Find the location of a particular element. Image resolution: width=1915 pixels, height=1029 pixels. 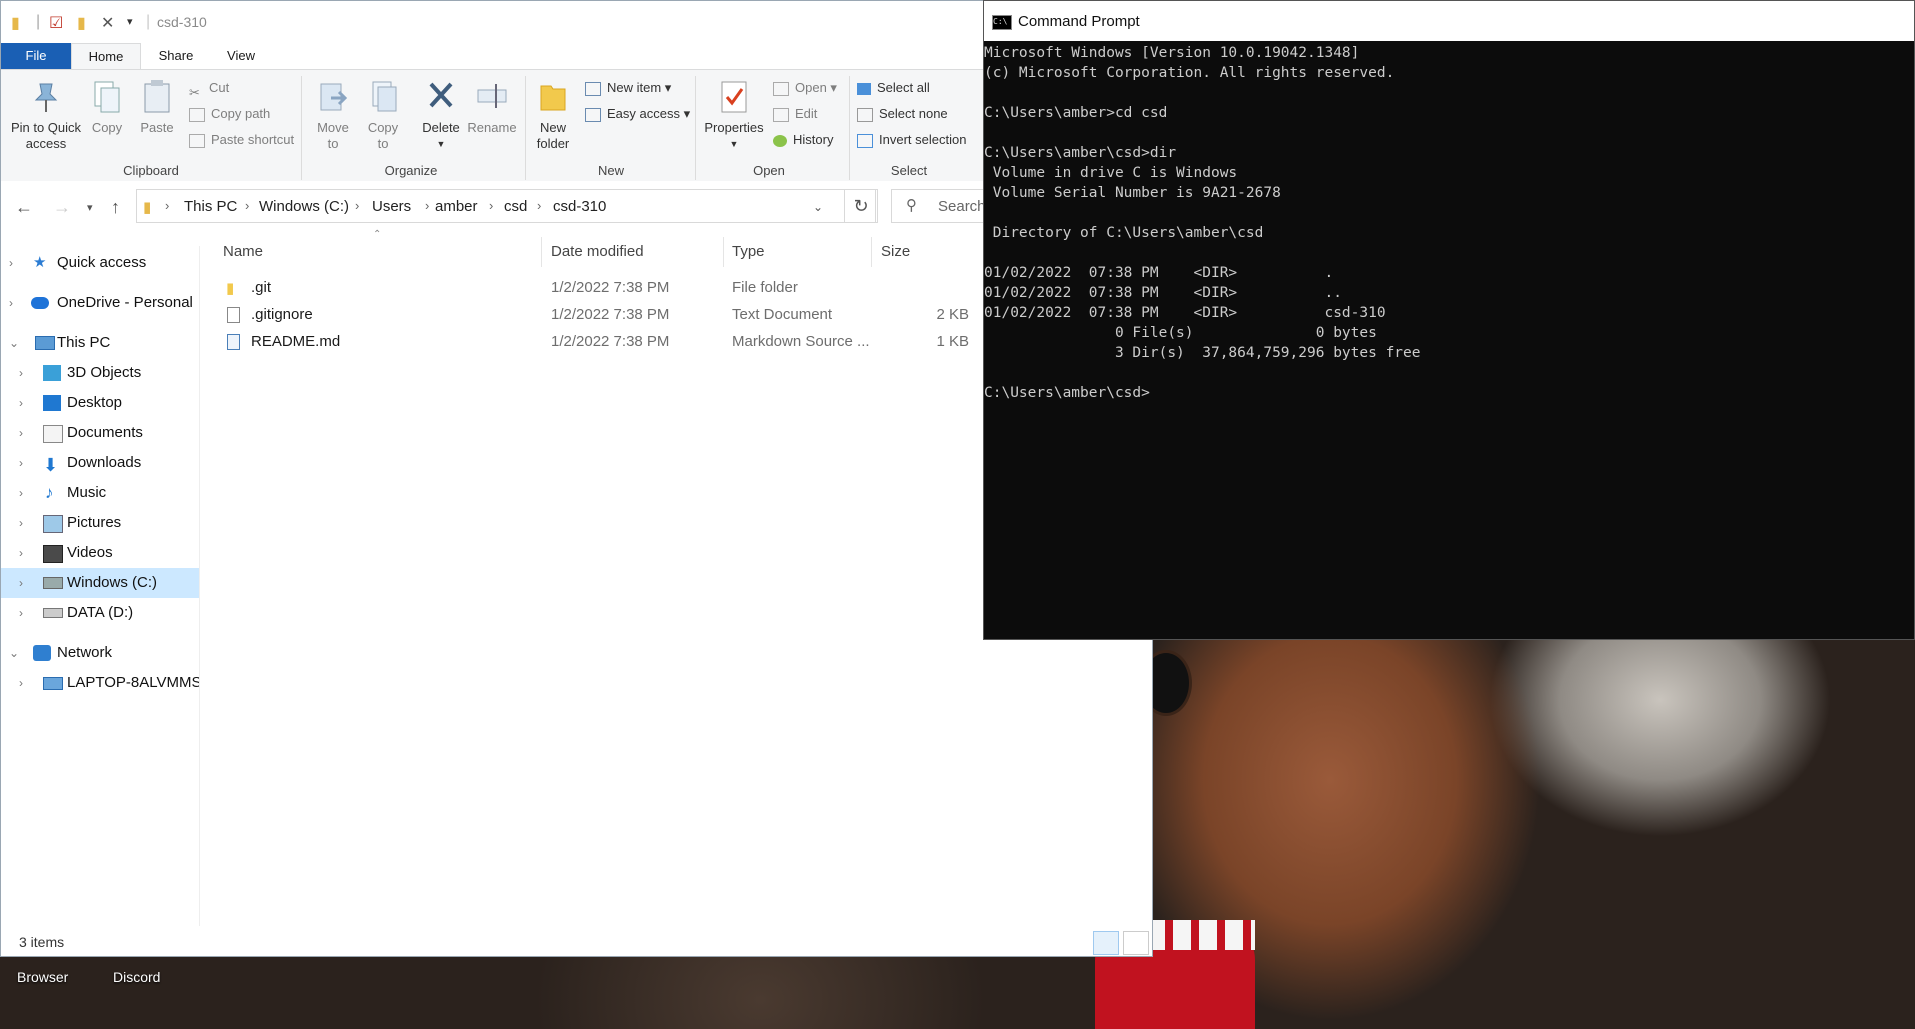

nav-quick-access: › ★ Quick access is located at coordinates (104, 263).